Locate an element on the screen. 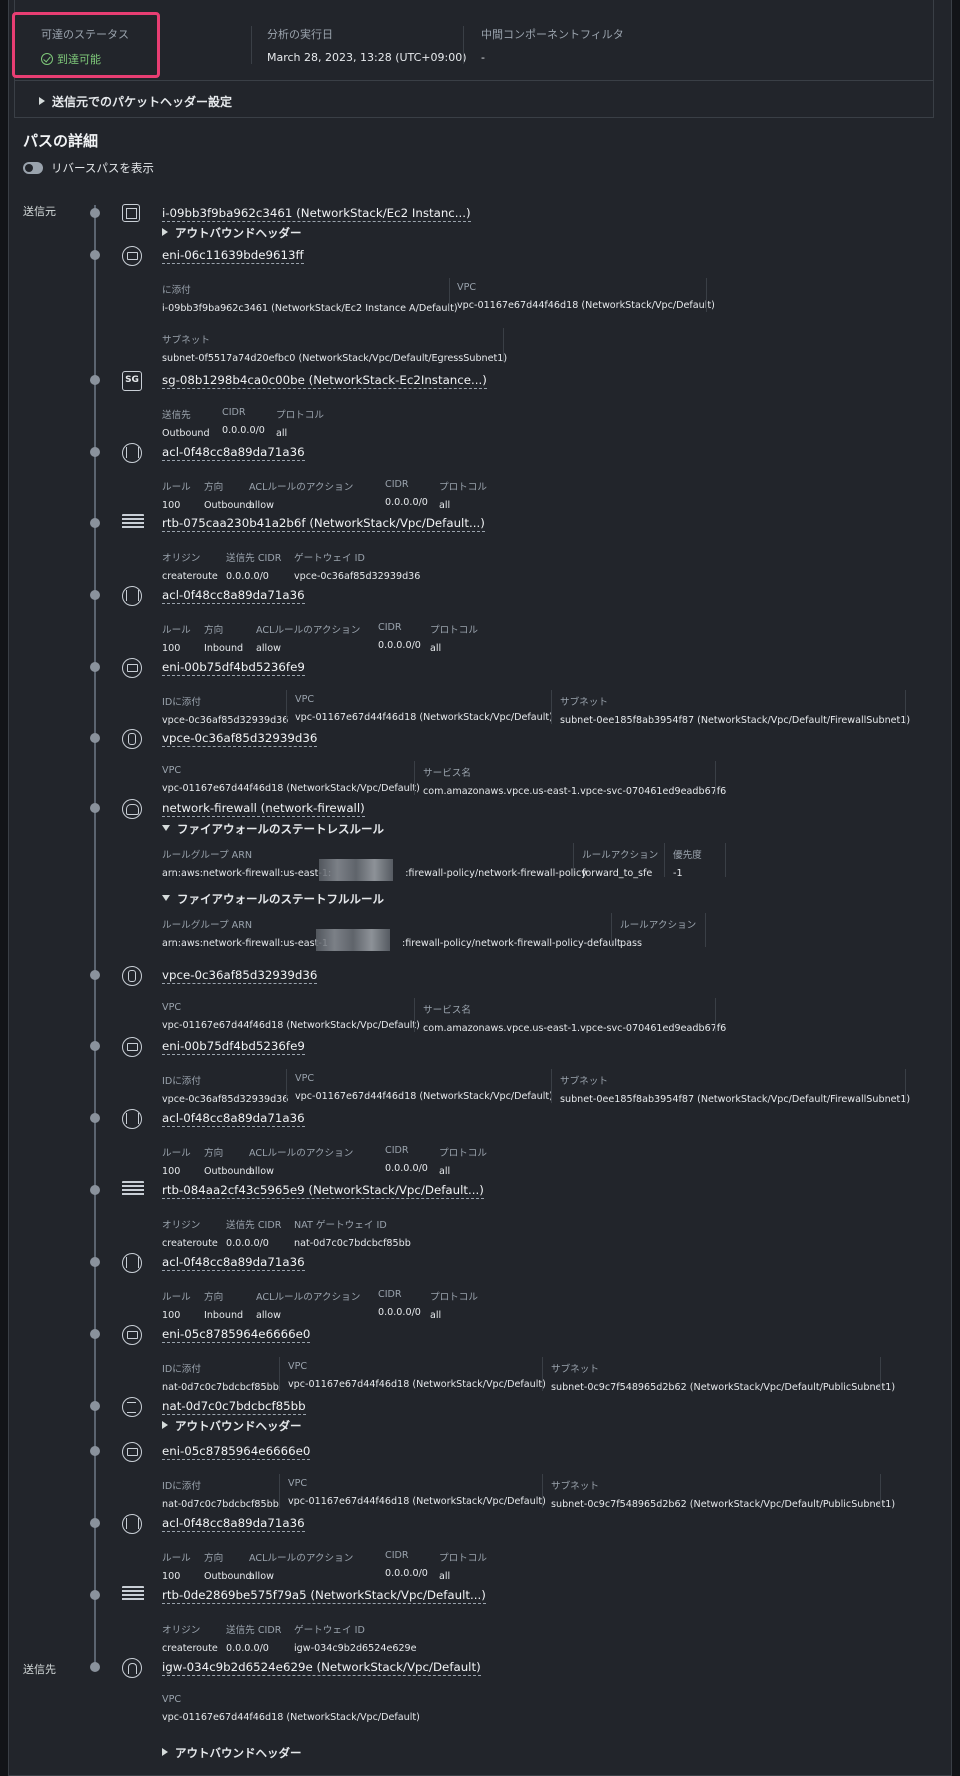  field-label: サービス名 is located at coordinates (447, 1010).